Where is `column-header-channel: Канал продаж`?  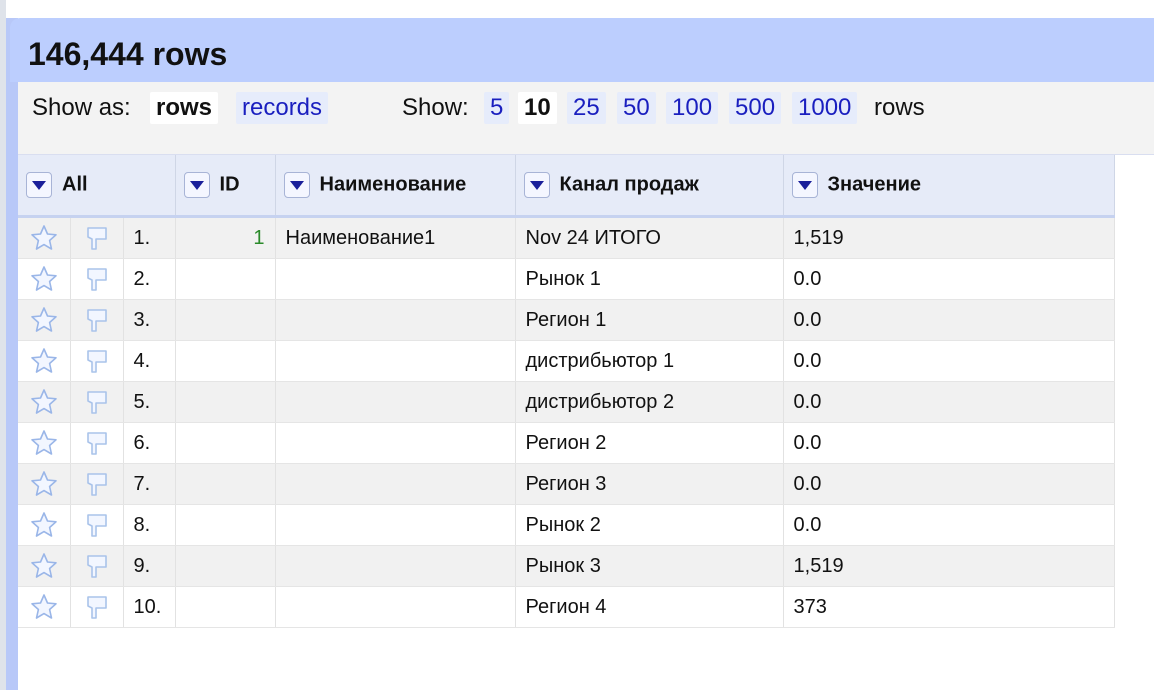
column-header-channel: Канал продаж is located at coordinates (649, 186).